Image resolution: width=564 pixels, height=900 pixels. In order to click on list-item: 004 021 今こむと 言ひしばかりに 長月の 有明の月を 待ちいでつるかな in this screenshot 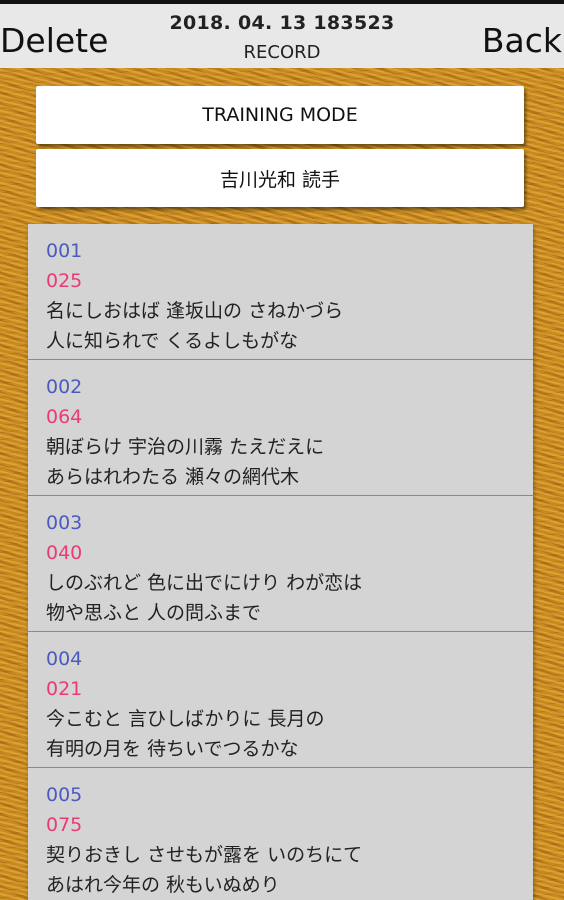, I will do `click(280, 700)`.